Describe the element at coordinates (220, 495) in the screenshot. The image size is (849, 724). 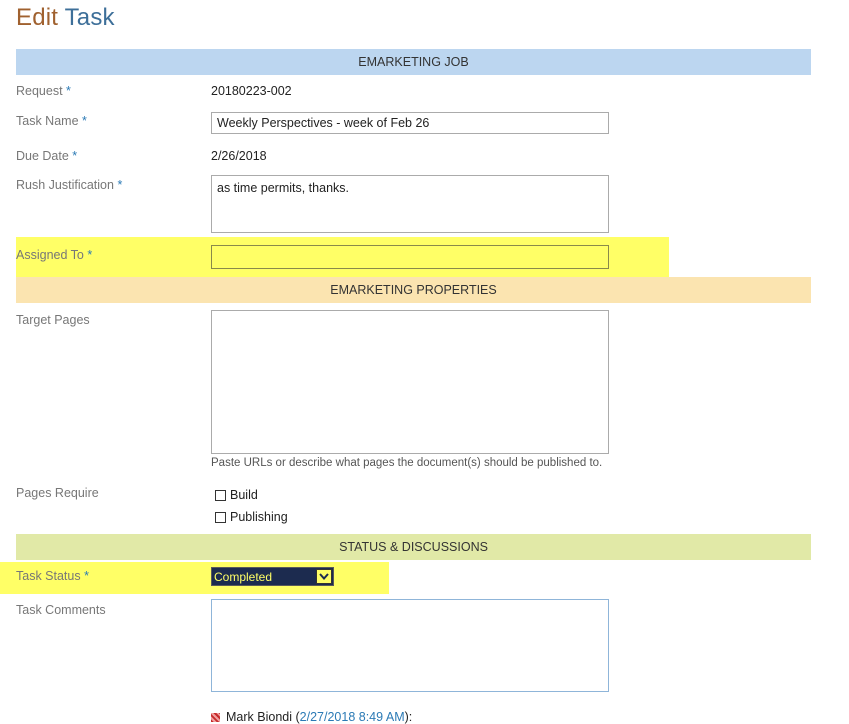
I see `build-checkbox` at that location.